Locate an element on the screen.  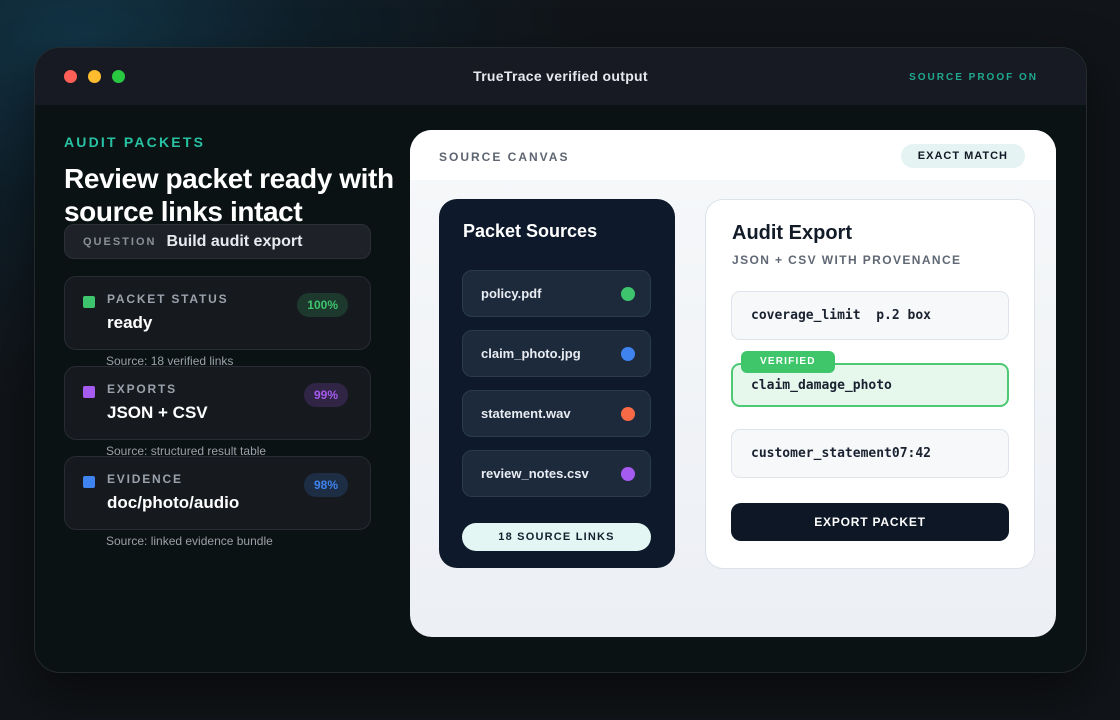
export-subtitle: JSON + CSV WITH PROVENANCE is located at coordinates (847, 260).